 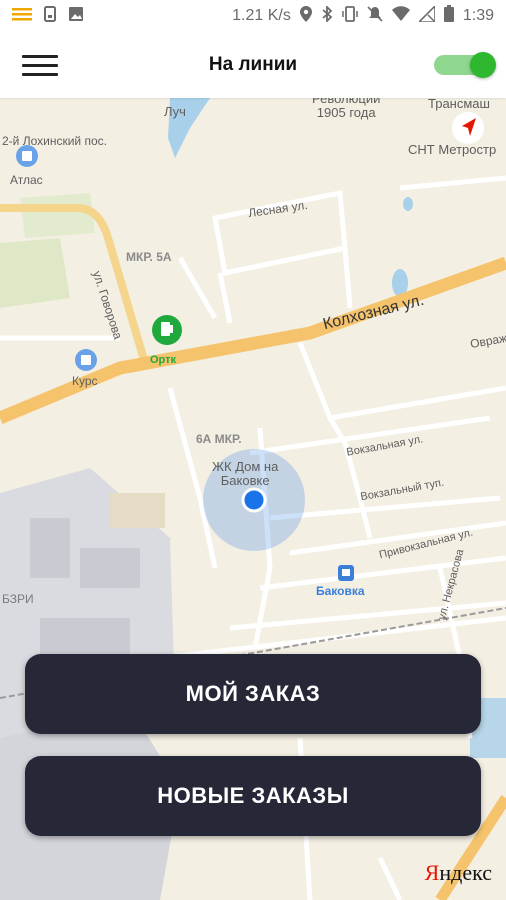 I want to click on menu-notification-icon, so click(x=22, y=16).